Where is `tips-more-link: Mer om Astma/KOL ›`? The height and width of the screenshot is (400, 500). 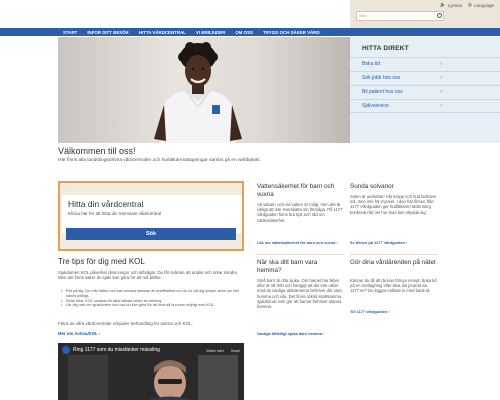 tips-more-link: Mer om Astma/KOL › is located at coordinates (79, 333).